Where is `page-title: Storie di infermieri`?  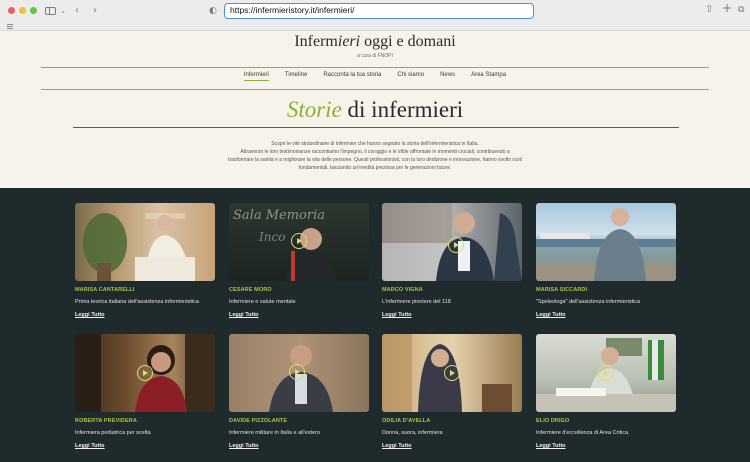 page-title: Storie di infermieri is located at coordinates (375, 109).